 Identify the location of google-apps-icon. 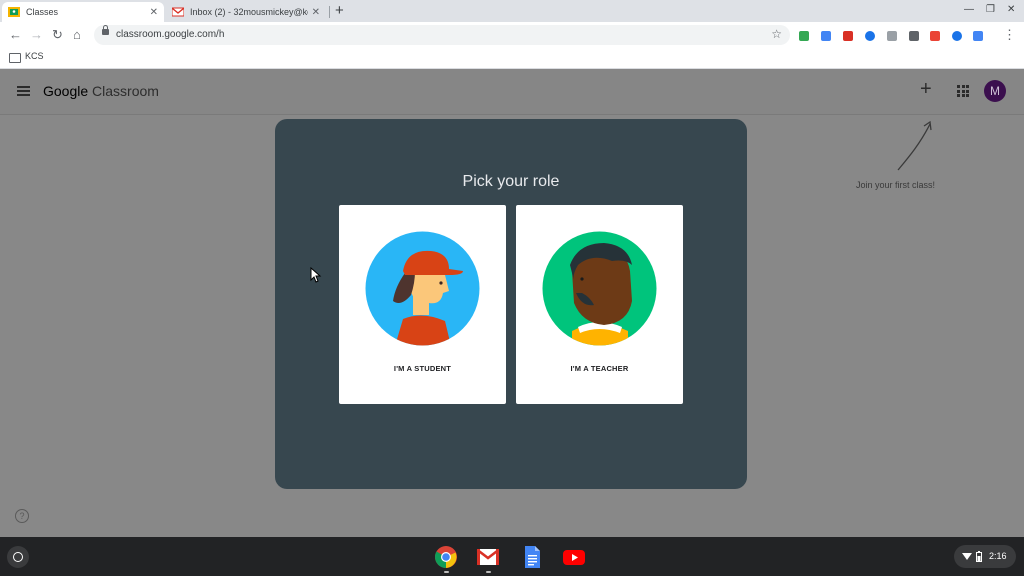
(963, 91).